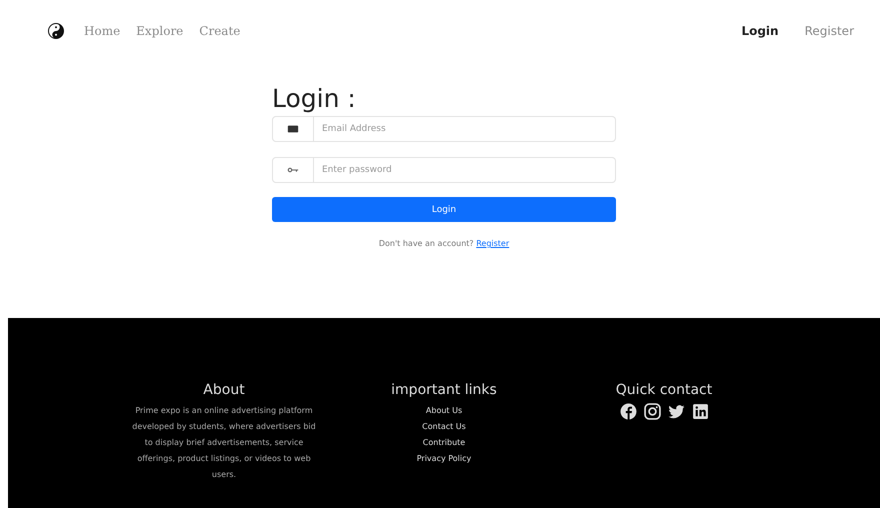 The image size is (880, 508). Describe the element at coordinates (444, 443) in the screenshot. I see `footer-link: Contribute` at that location.